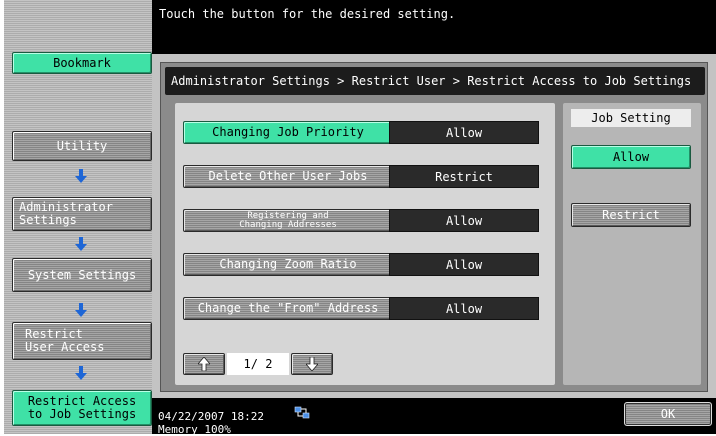 Image resolution: width=716 pixels, height=436 pixels. I want to click on nav-restrict-access-job-settings-label: Restrict Access to Job Settings, so click(82, 407).